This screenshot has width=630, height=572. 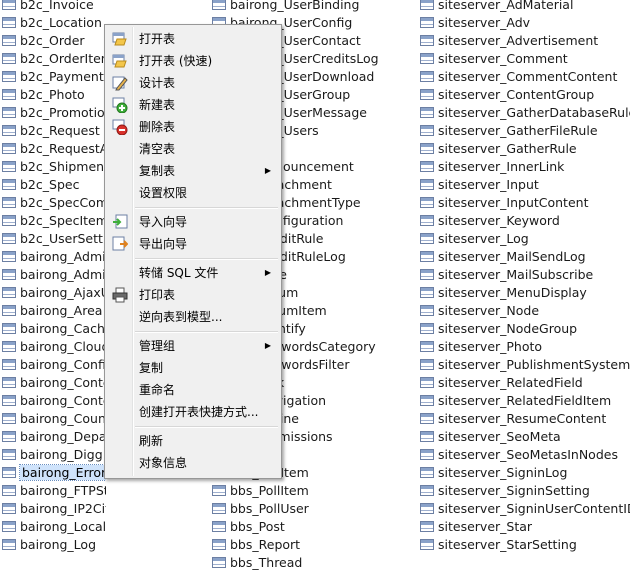 What do you see at coordinates (193, 39) in the screenshot?
I see `menu-item-open-table: 打开表` at bounding box center [193, 39].